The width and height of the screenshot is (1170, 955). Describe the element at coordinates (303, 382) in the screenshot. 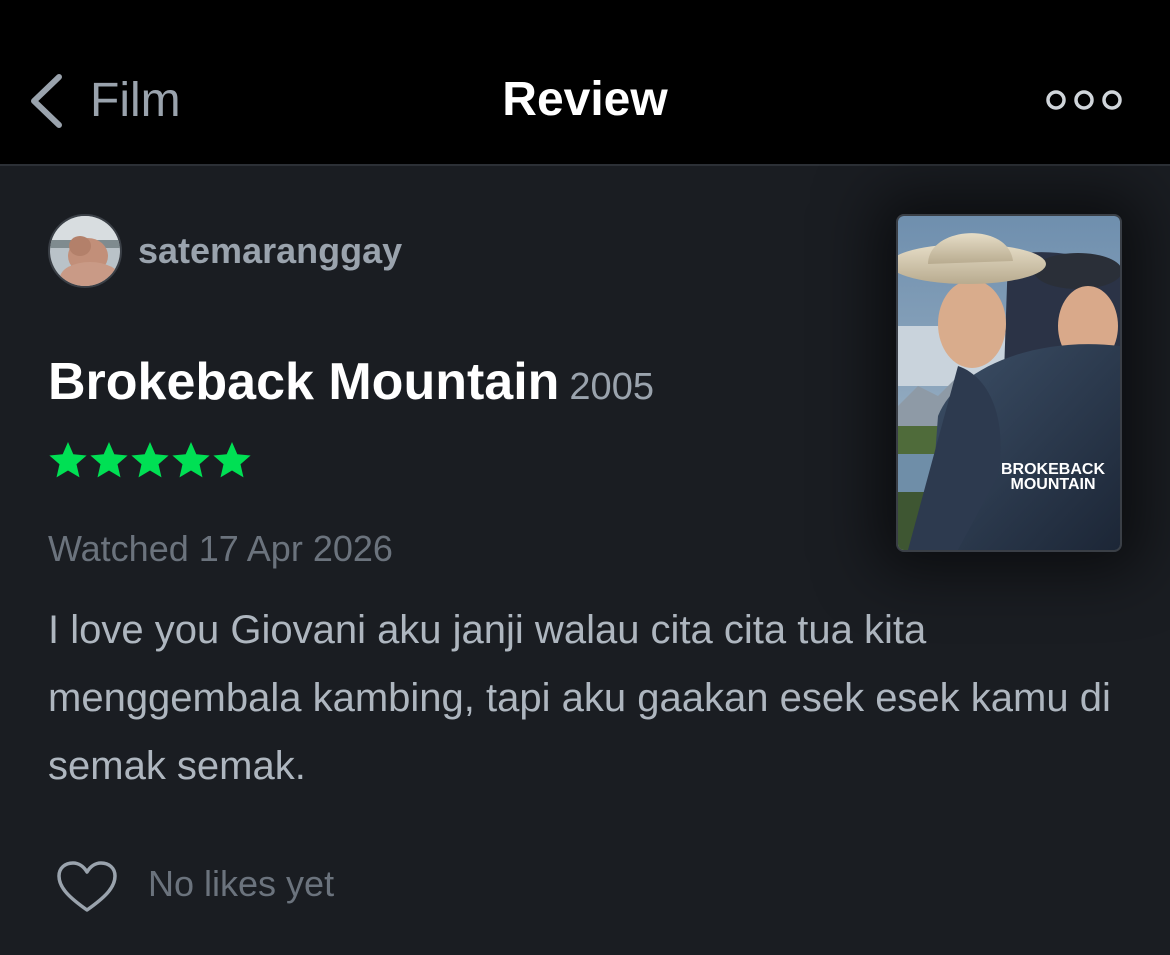

I see `film-title: Brokeback Mountain` at that location.